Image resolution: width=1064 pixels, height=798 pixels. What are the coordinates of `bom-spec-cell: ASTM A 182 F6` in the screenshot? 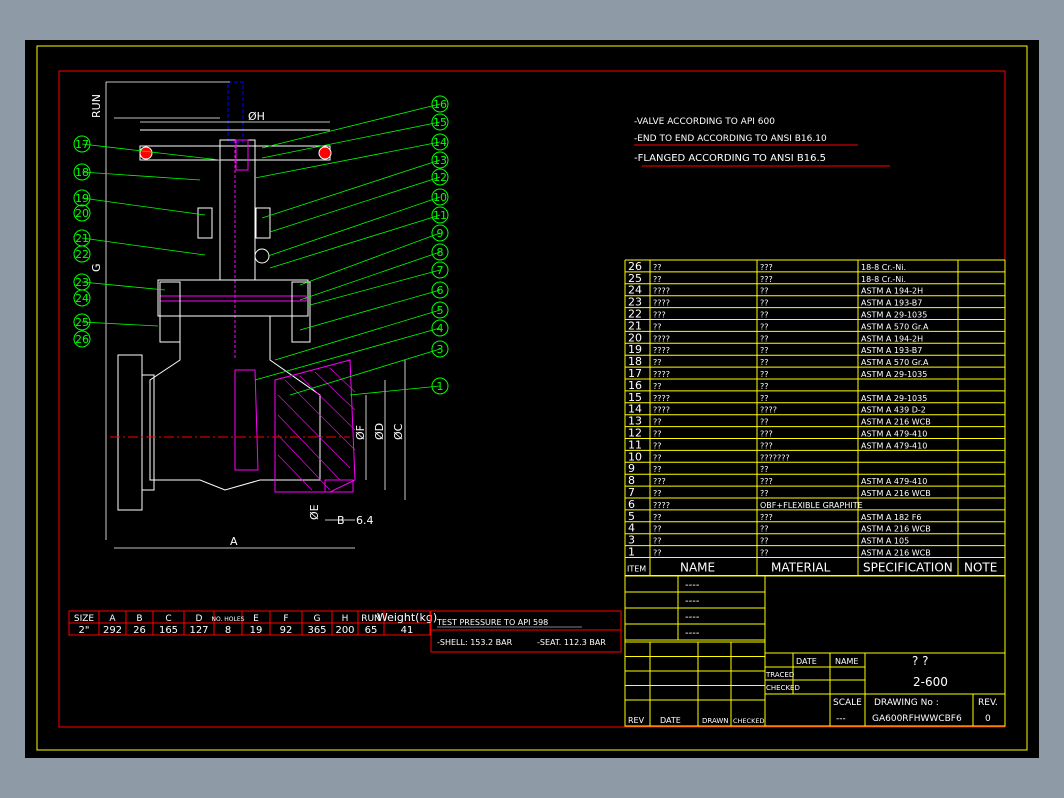 It's located at (891, 517).